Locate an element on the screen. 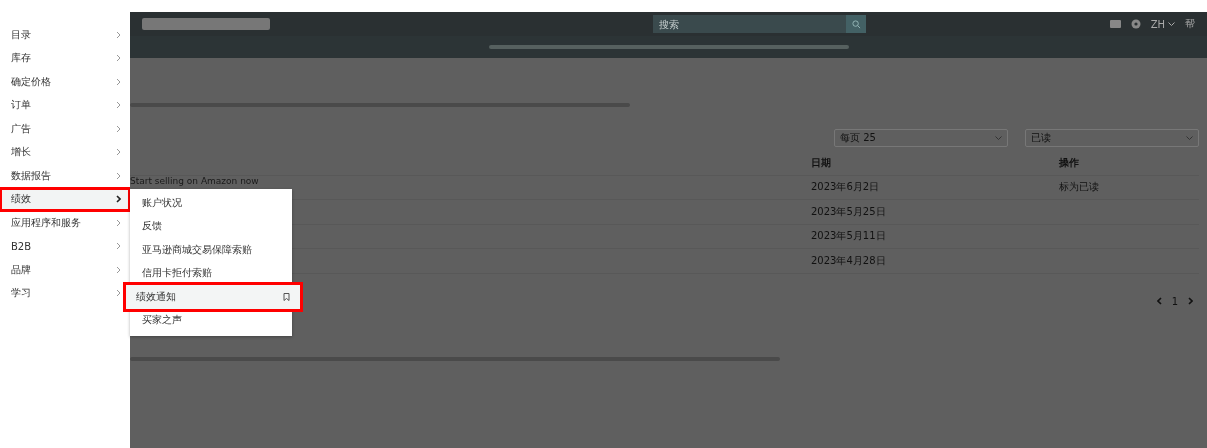 This screenshot has width=1207, height=448. menu-item: B2B is located at coordinates (65, 246).